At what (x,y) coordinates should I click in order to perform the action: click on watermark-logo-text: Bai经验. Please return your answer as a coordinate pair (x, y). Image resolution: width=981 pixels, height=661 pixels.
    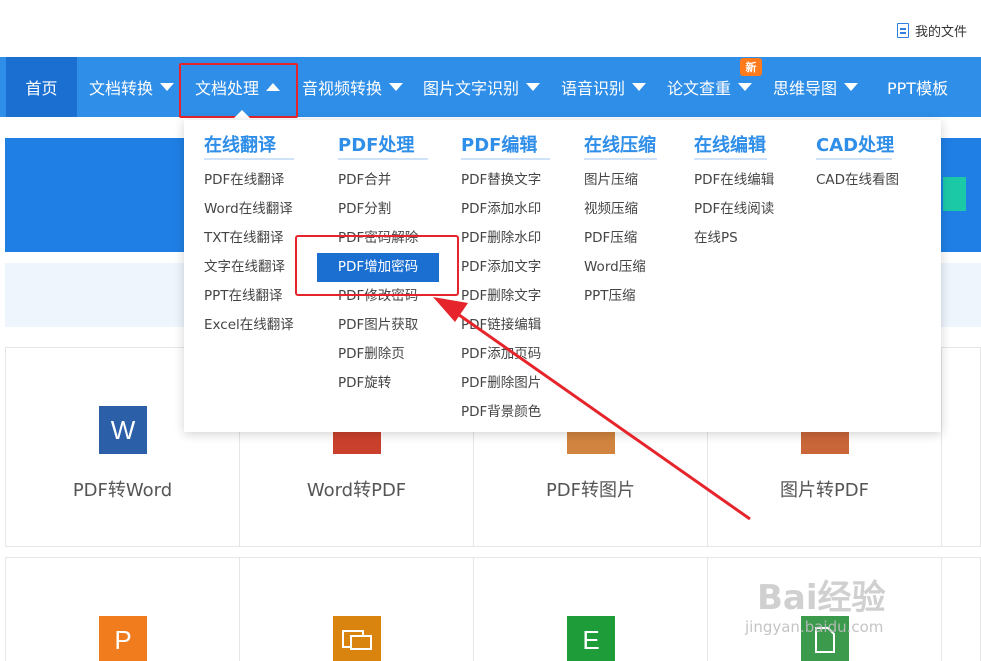
    Looking at the image, I should click on (821, 598).